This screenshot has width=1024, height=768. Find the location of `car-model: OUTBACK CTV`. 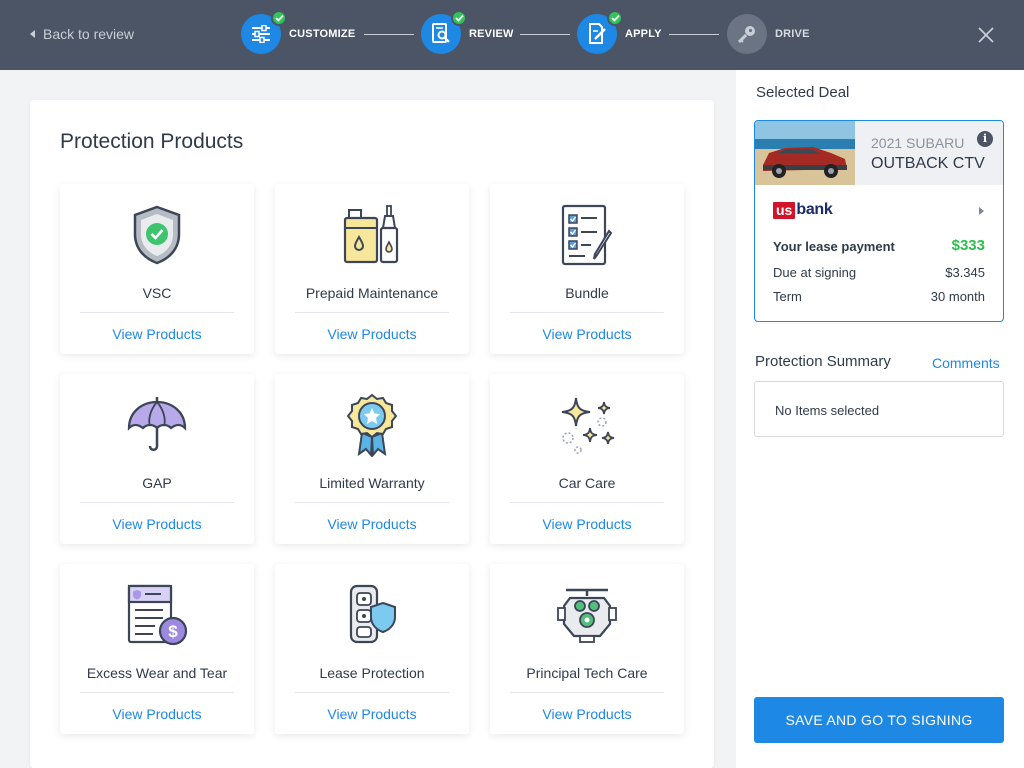

car-model: OUTBACK CTV is located at coordinates (928, 163).